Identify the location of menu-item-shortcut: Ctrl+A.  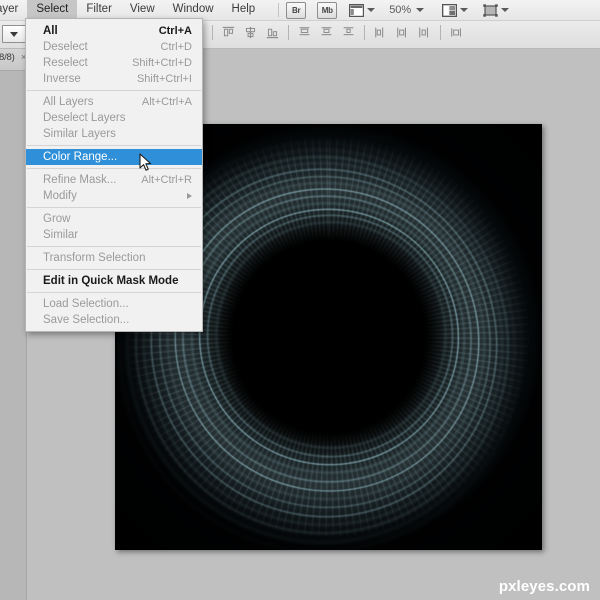
(175, 31).